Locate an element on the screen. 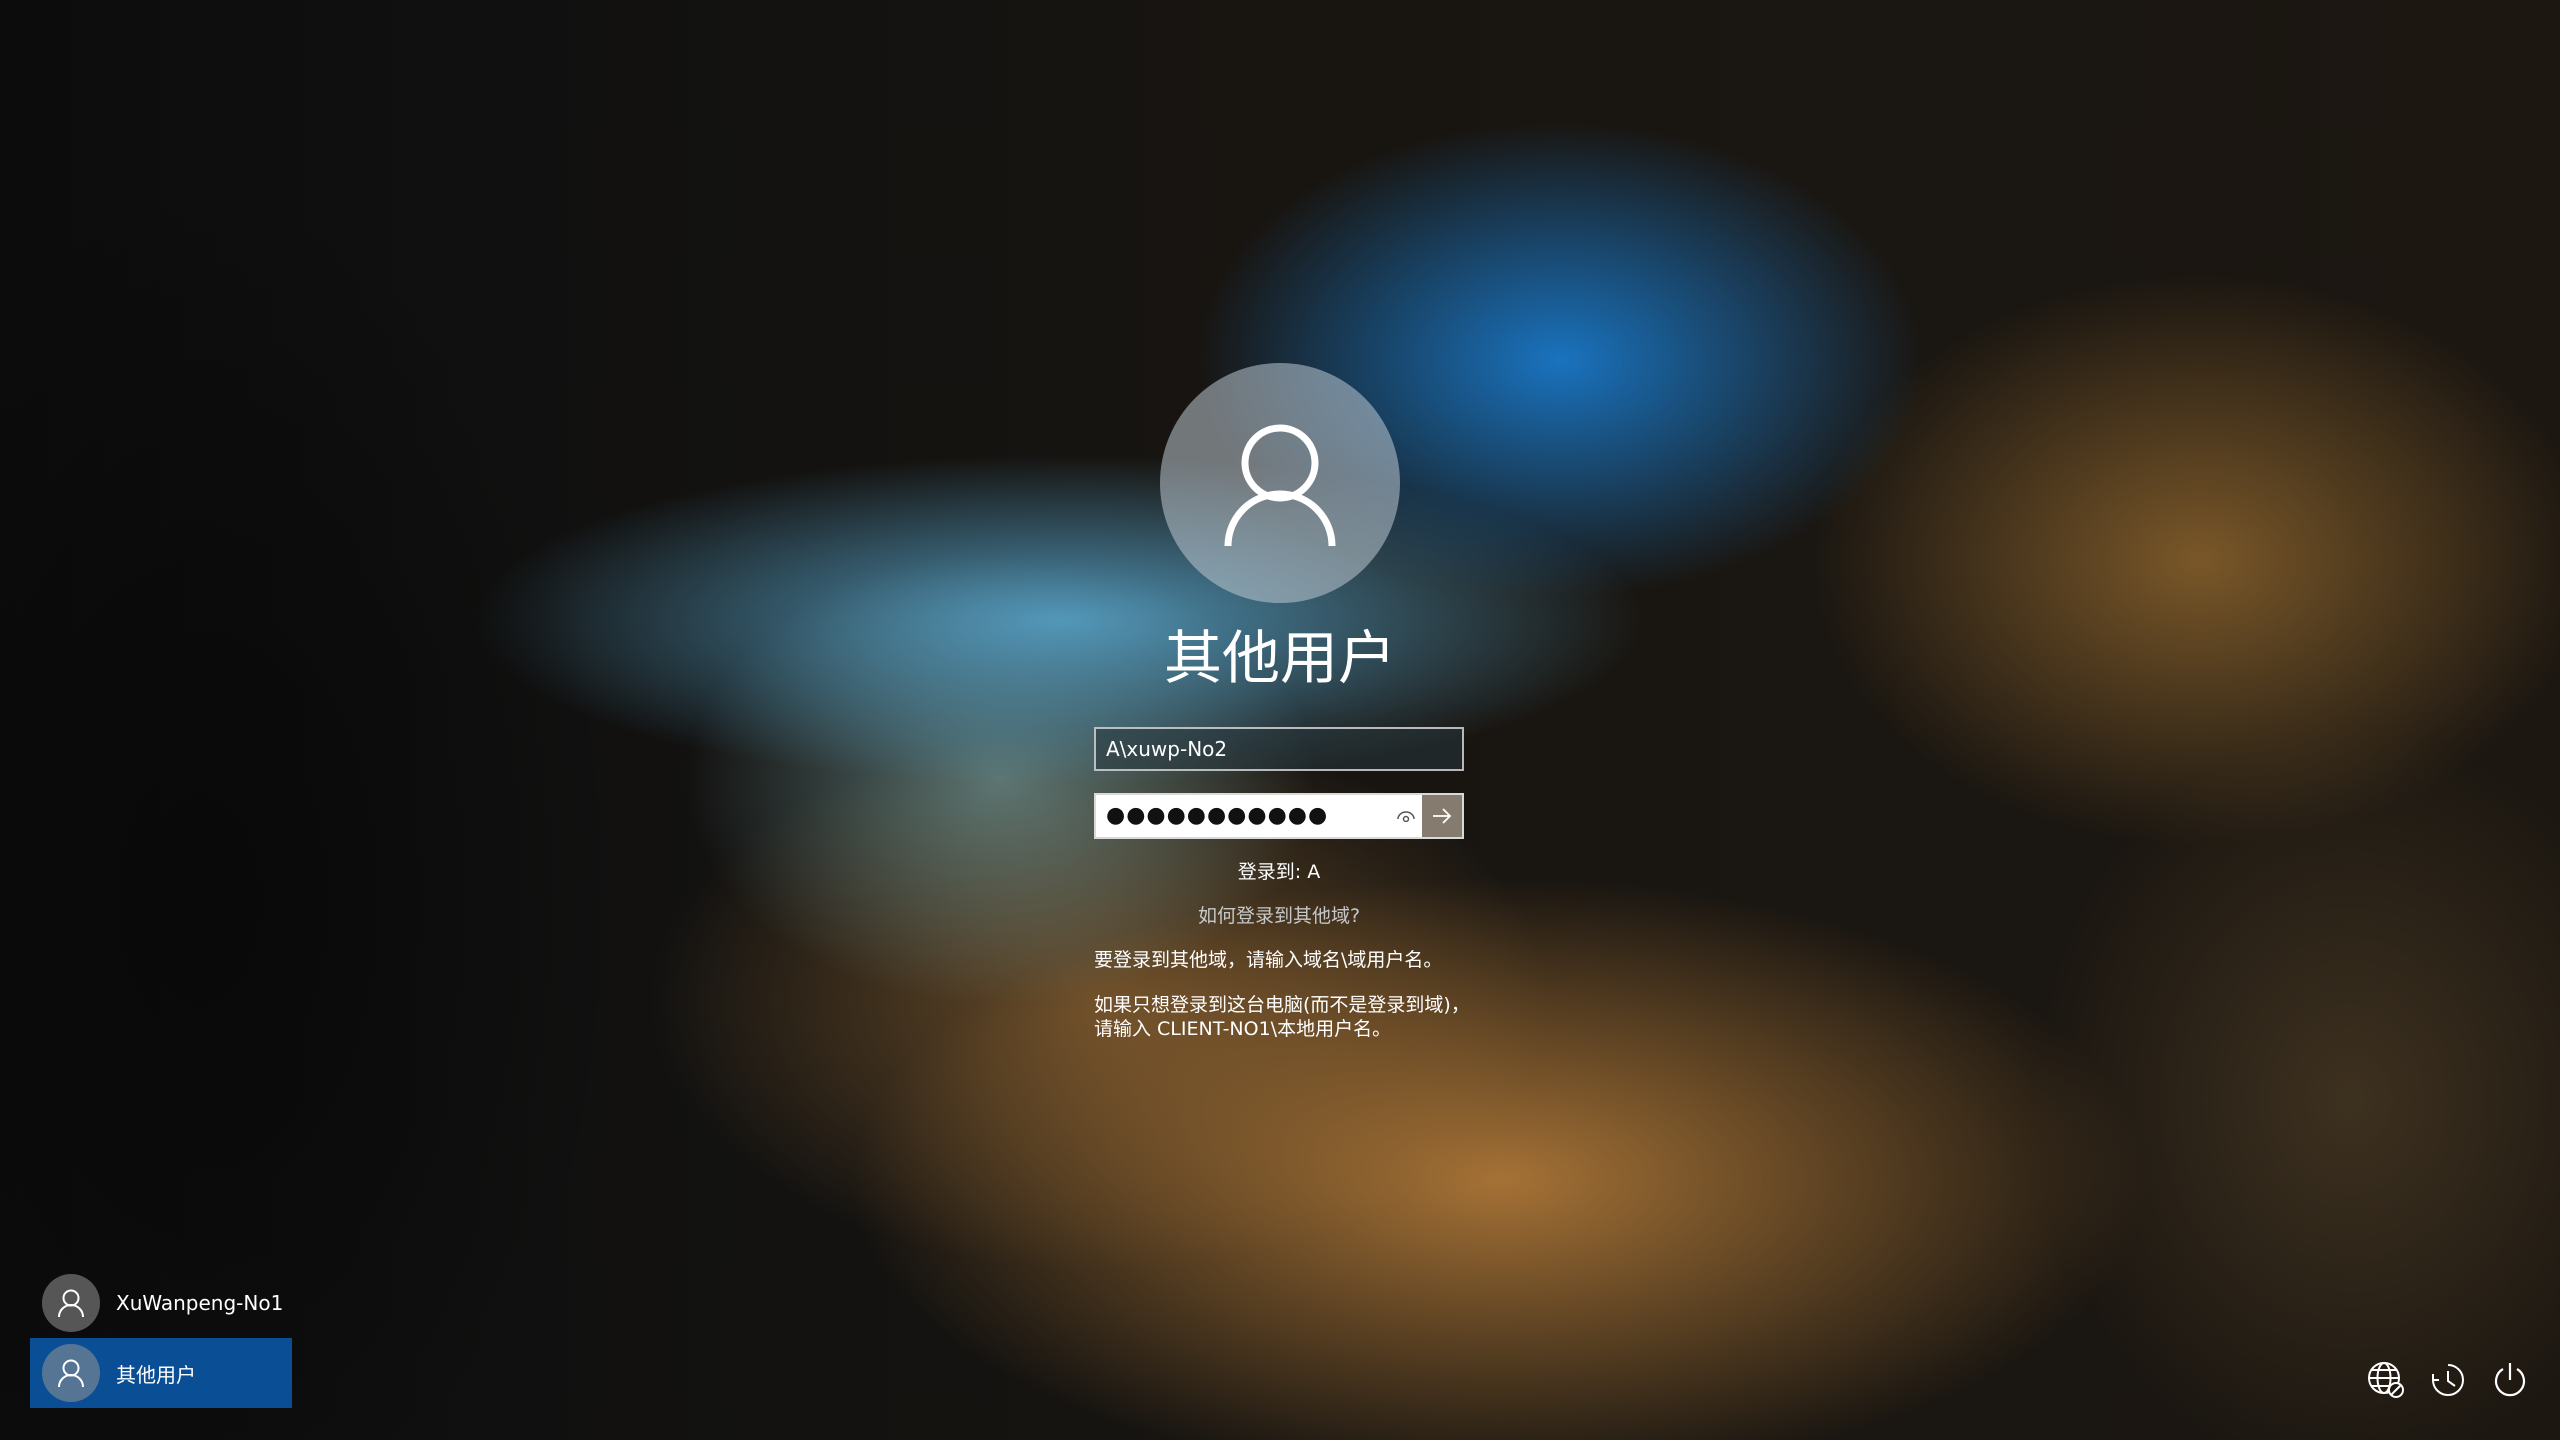 This screenshot has width=2560, height=1440. network-button is located at coordinates (2386, 1380).